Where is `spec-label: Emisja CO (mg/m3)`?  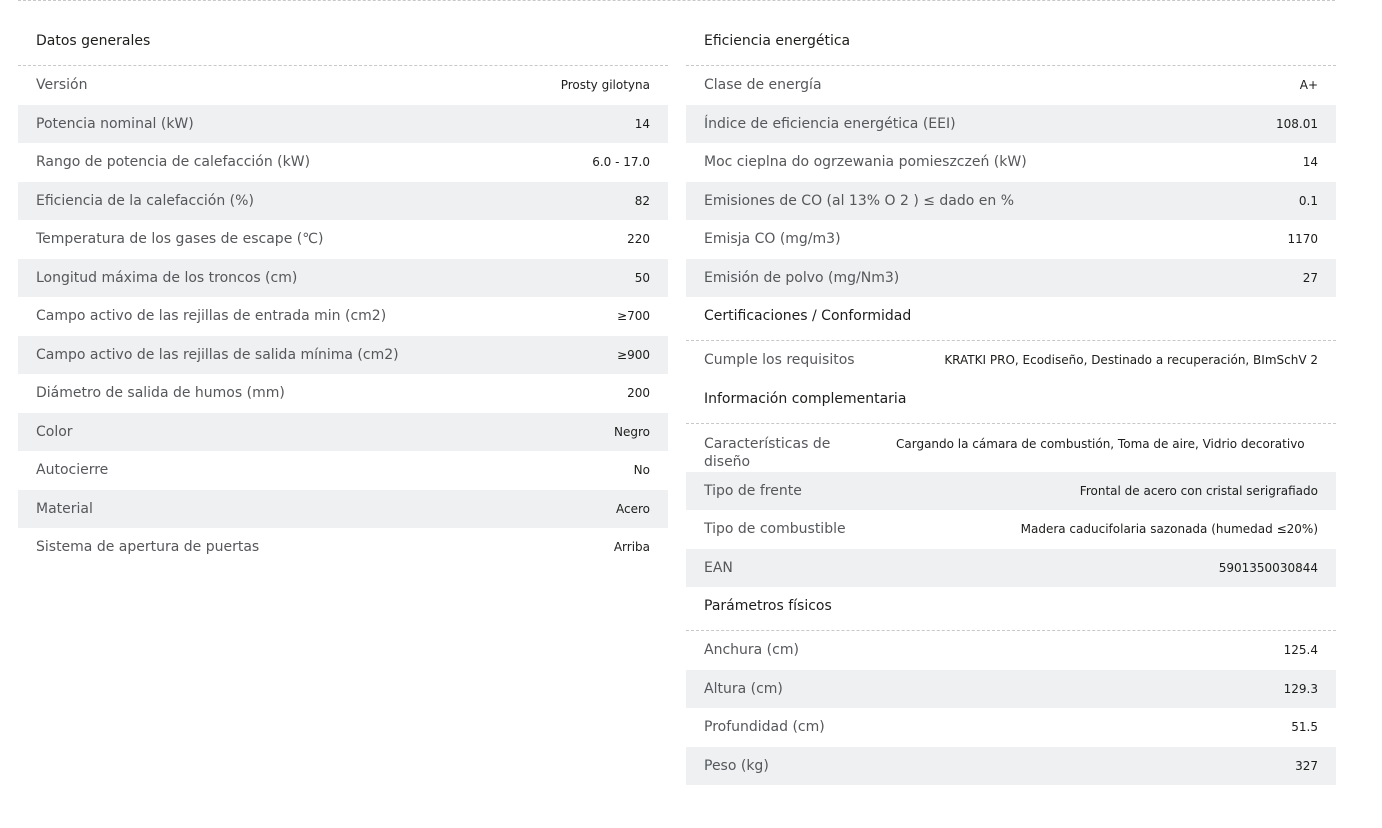 spec-label: Emisja CO (mg/m3) is located at coordinates (772, 239).